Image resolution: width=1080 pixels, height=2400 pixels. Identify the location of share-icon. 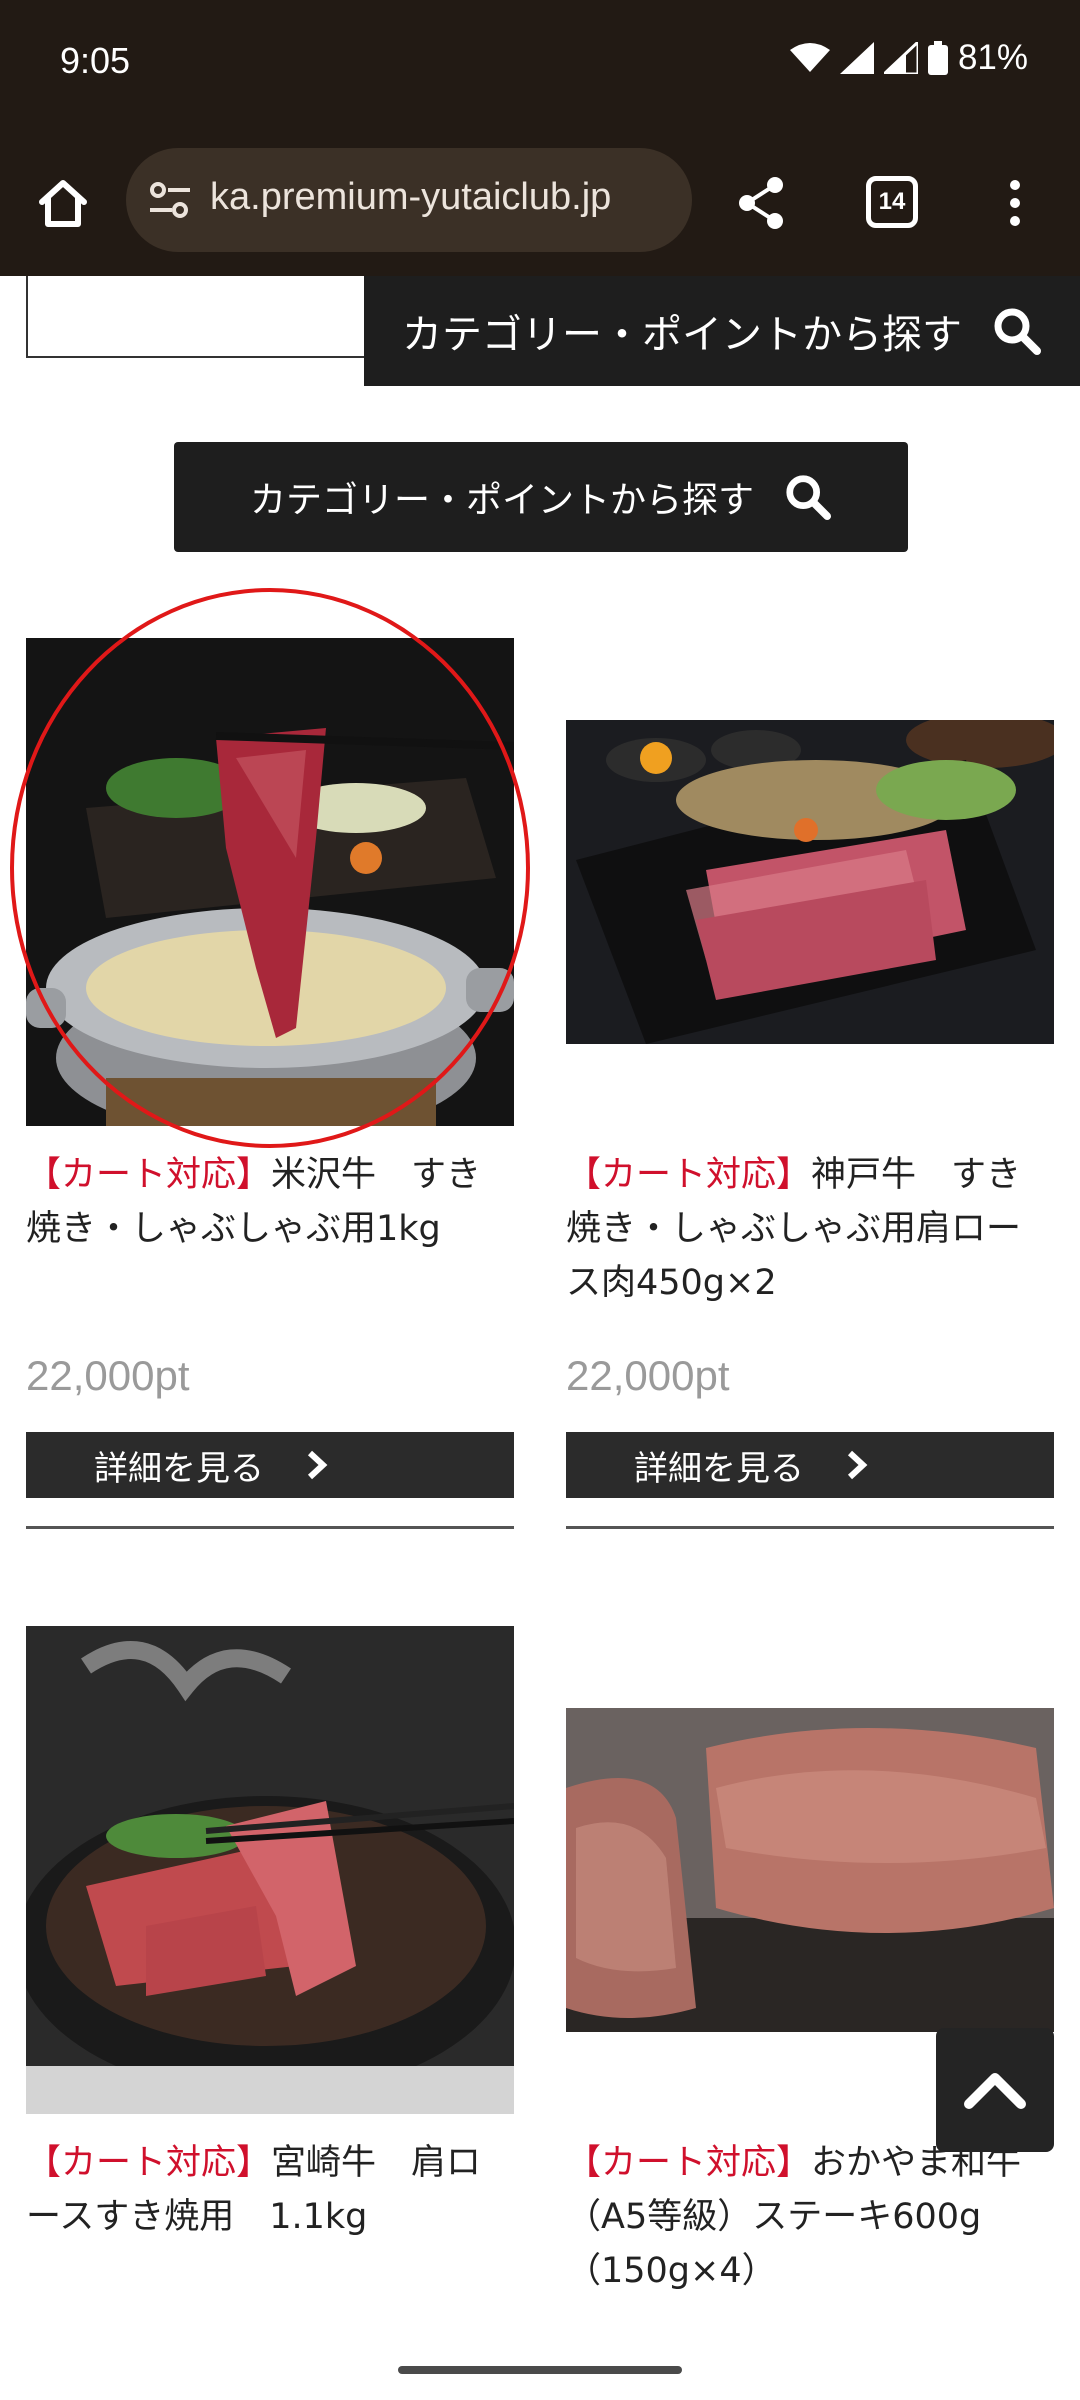
(761, 203).